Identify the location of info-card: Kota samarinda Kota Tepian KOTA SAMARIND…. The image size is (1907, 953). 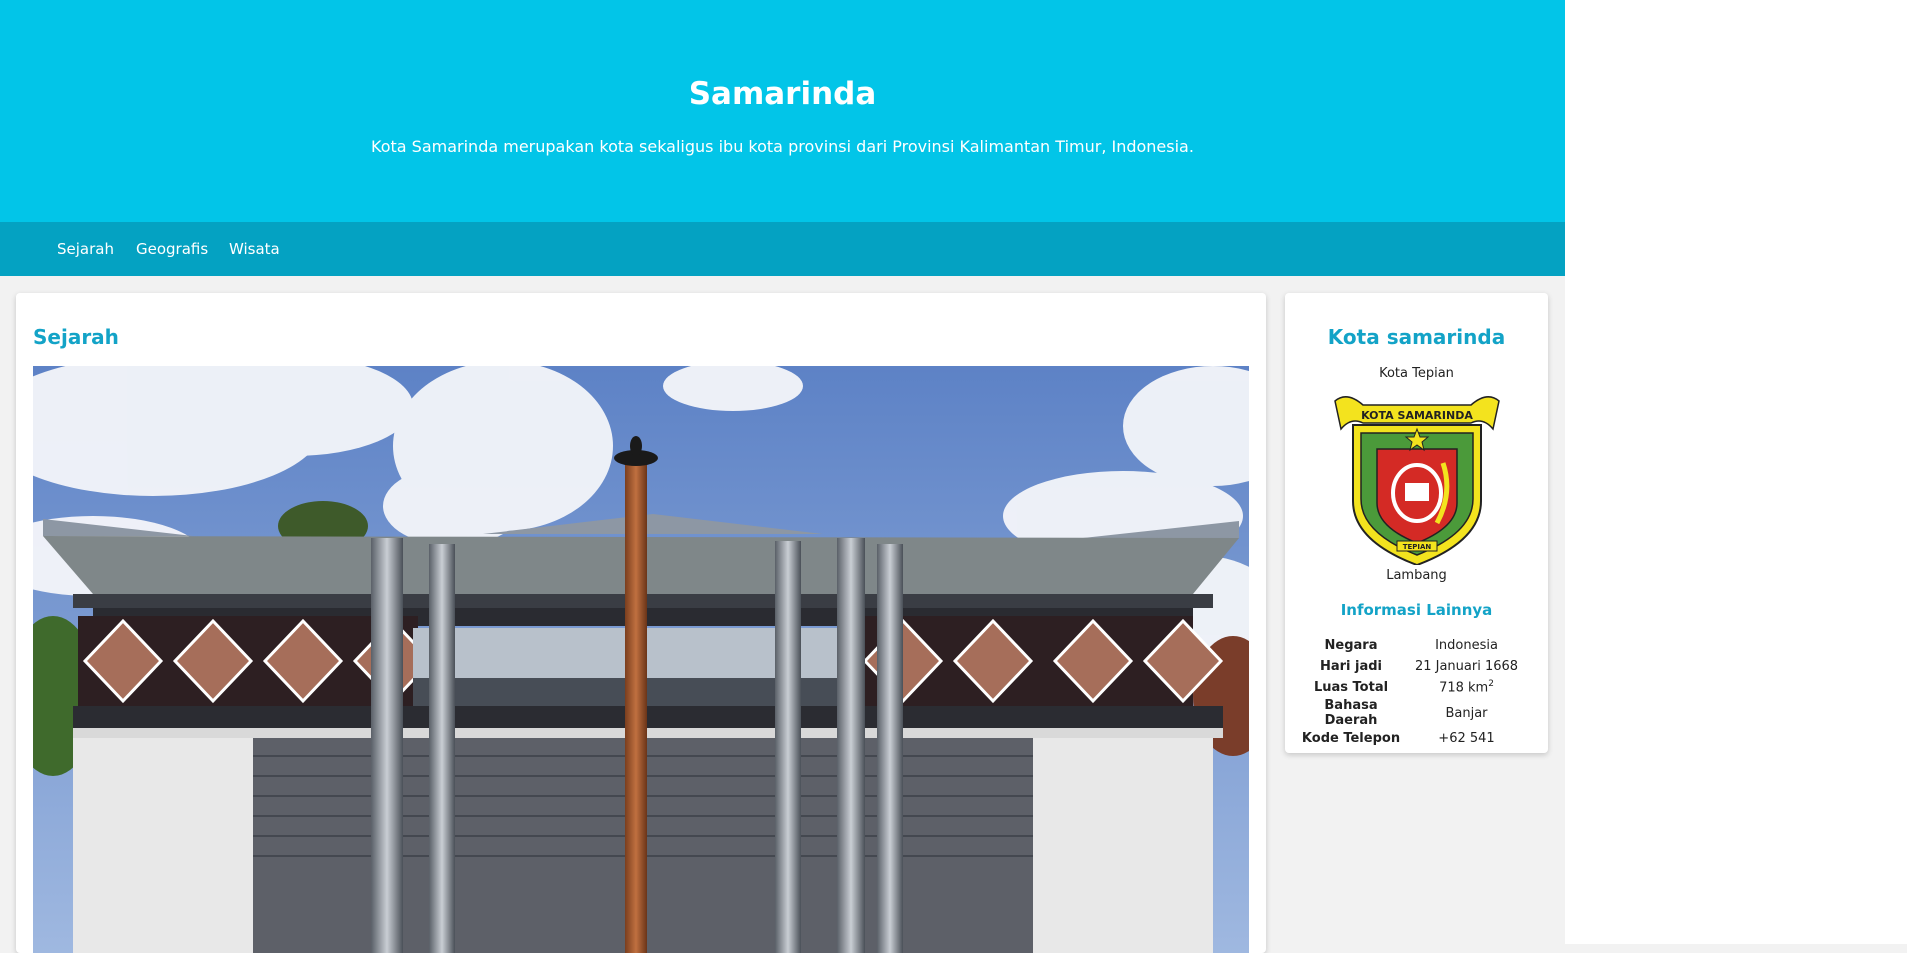
(1416, 523).